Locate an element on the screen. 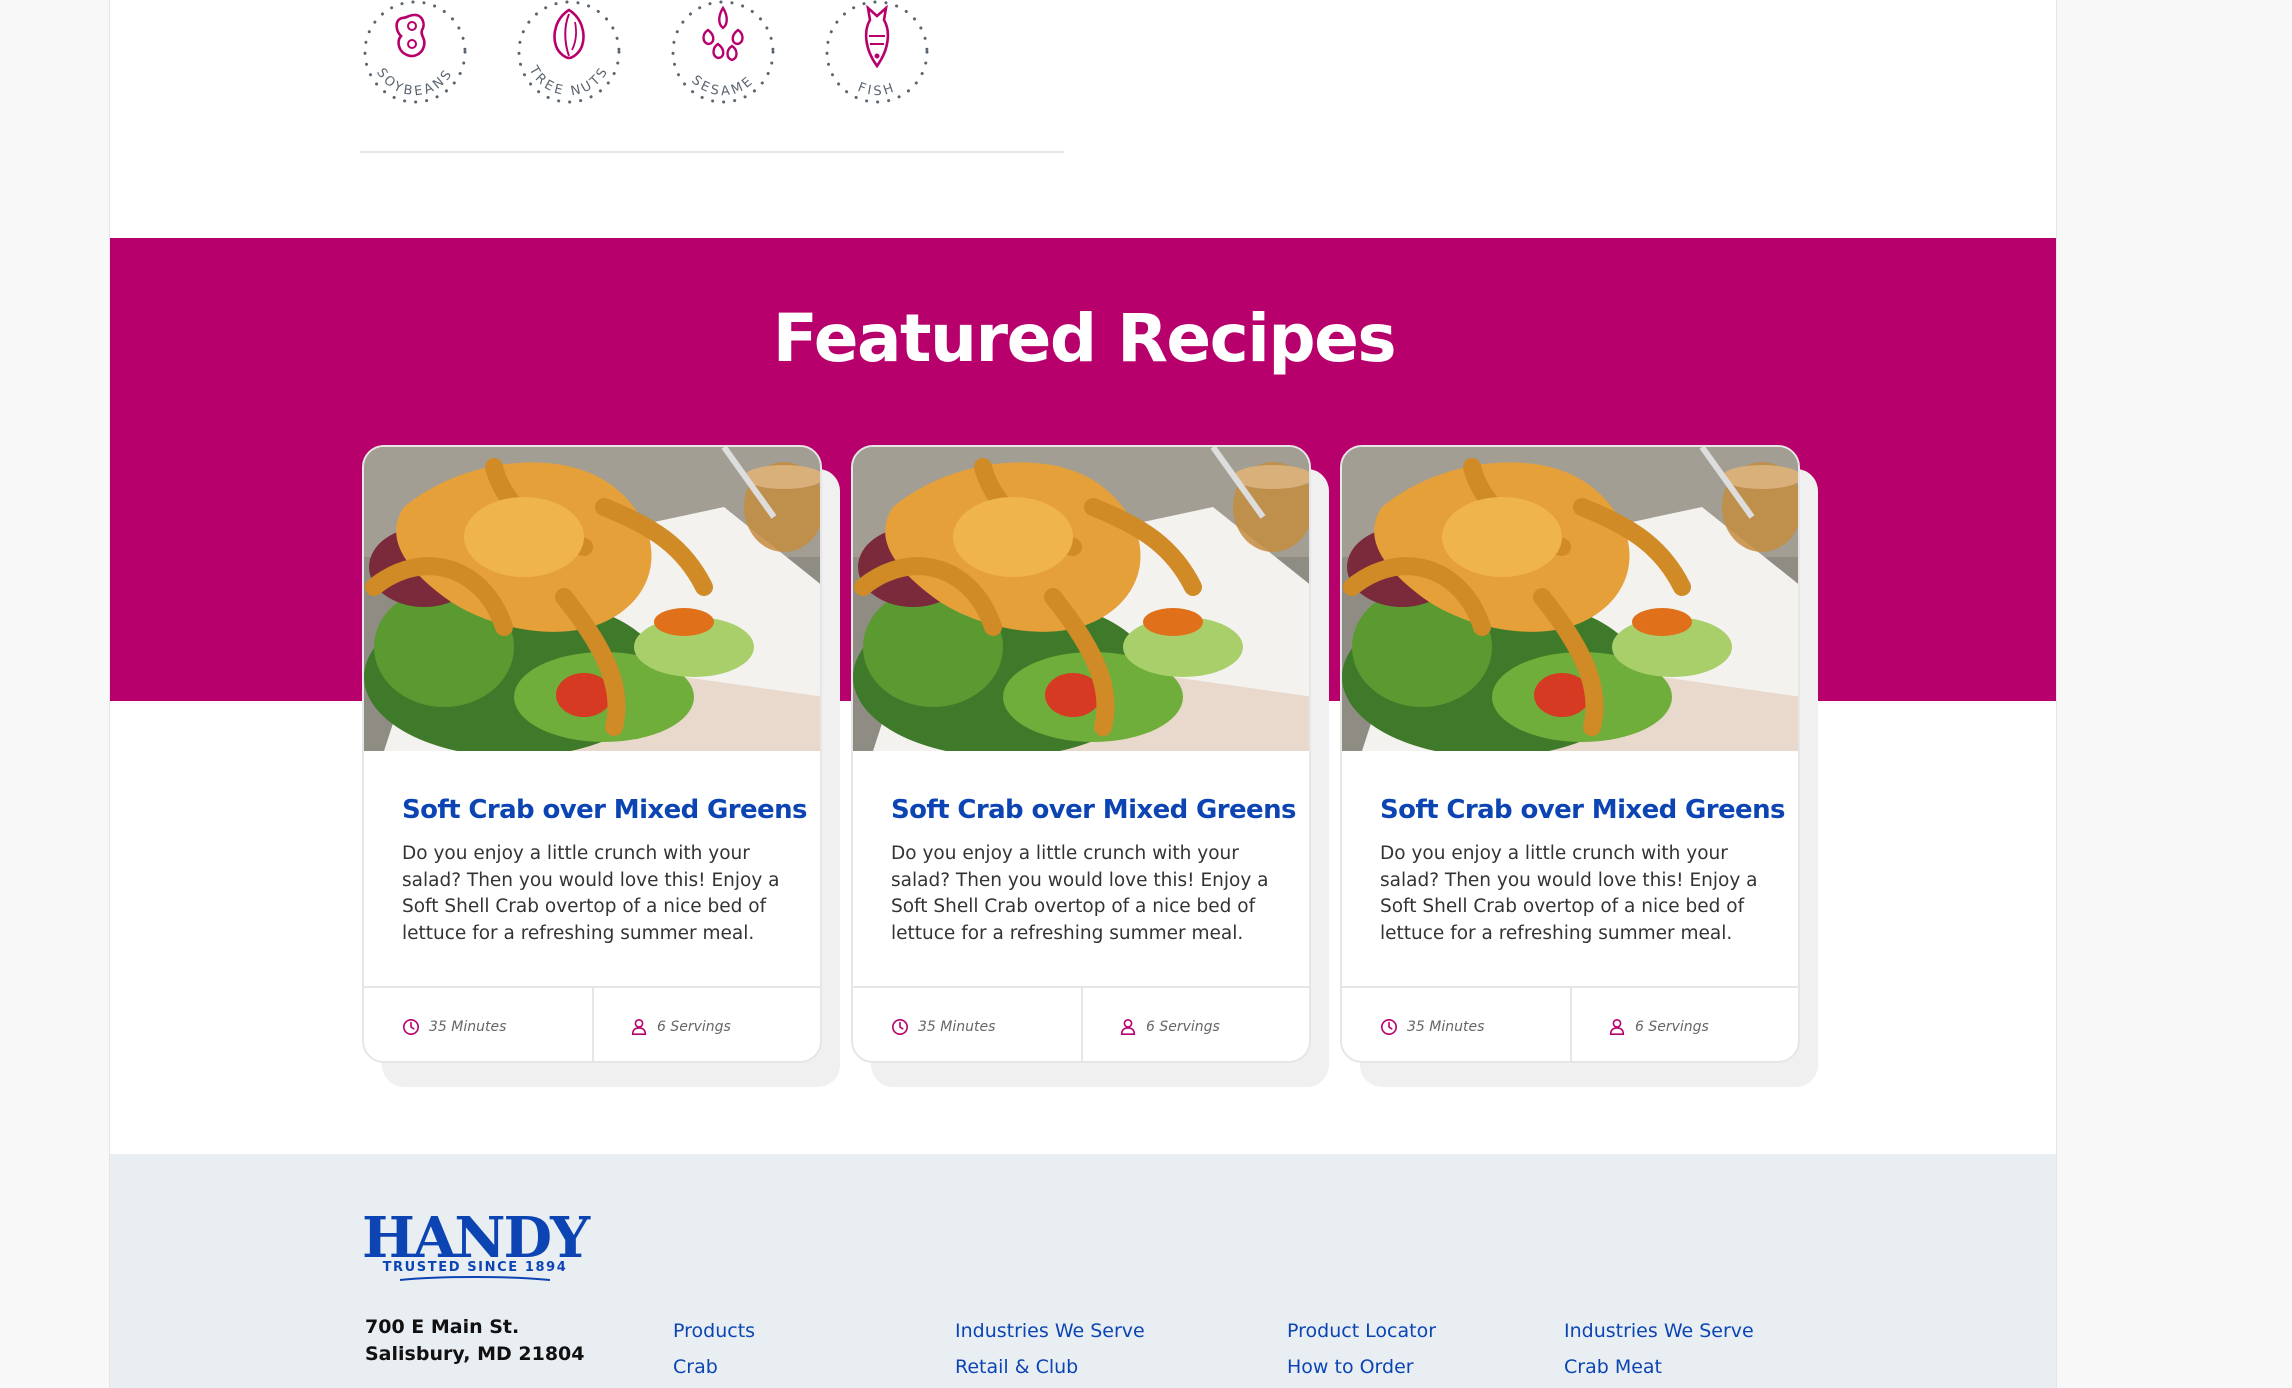  soybean-icon: SOYBEANS is located at coordinates (415, 52).